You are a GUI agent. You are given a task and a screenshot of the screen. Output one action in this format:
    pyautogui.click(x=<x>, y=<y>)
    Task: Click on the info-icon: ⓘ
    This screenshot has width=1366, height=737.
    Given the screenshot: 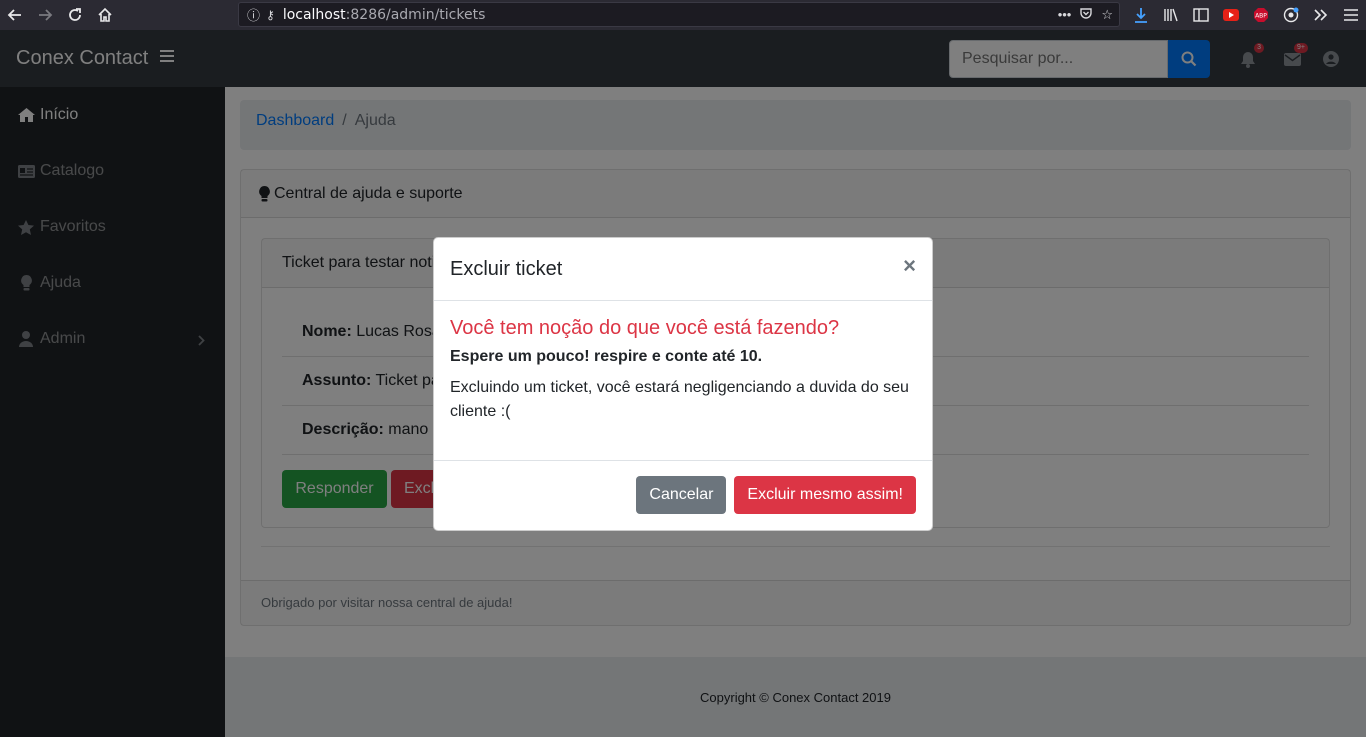 What is the action you would take?
    pyautogui.click(x=253, y=14)
    